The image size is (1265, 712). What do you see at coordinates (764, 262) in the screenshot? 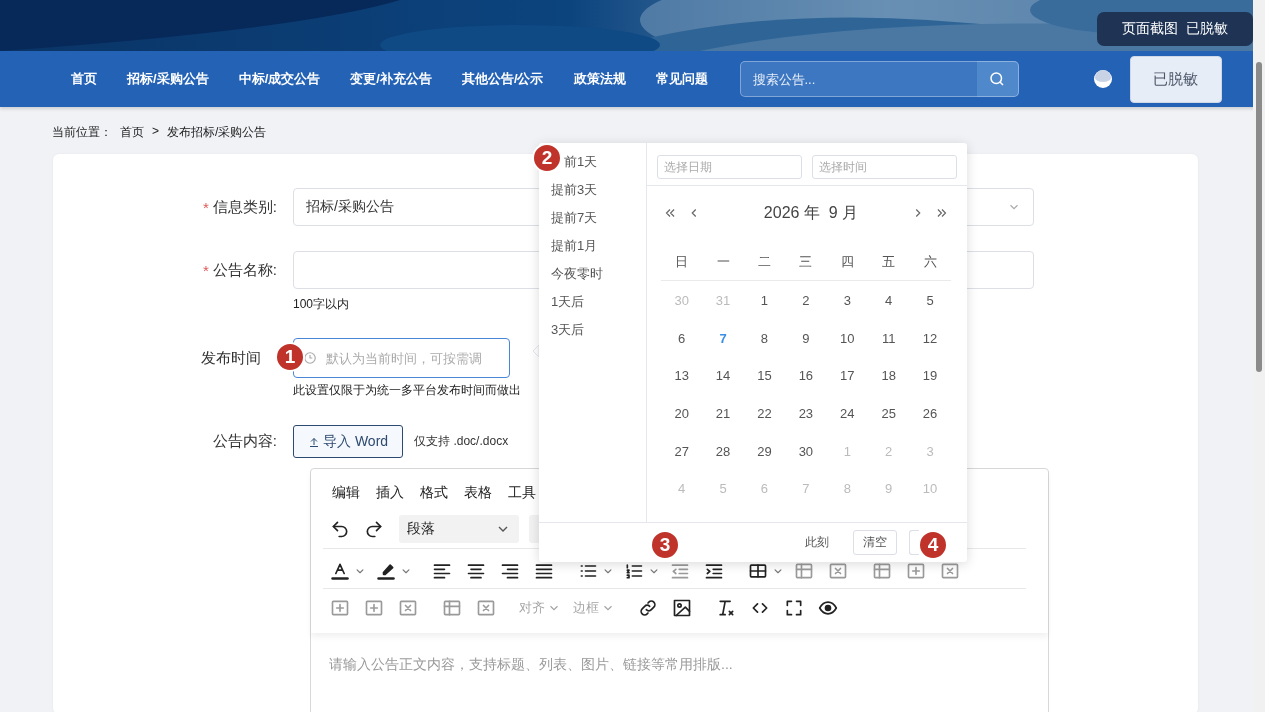
I see `weekday-label: 二` at bounding box center [764, 262].